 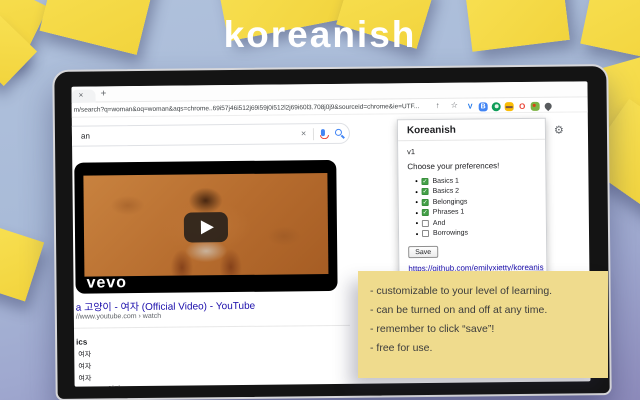 What do you see at coordinates (476, 212) in the screenshot?
I see `preference-option: ✓ Phrases 1` at bounding box center [476, 212].